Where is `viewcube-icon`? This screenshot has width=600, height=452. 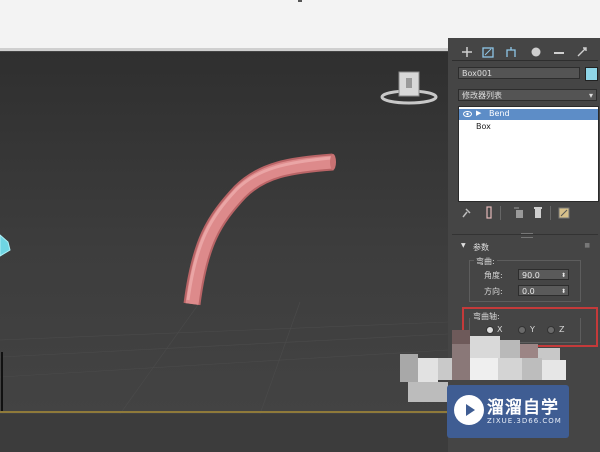
viewcube-icon is located at coordinates (409, 88).